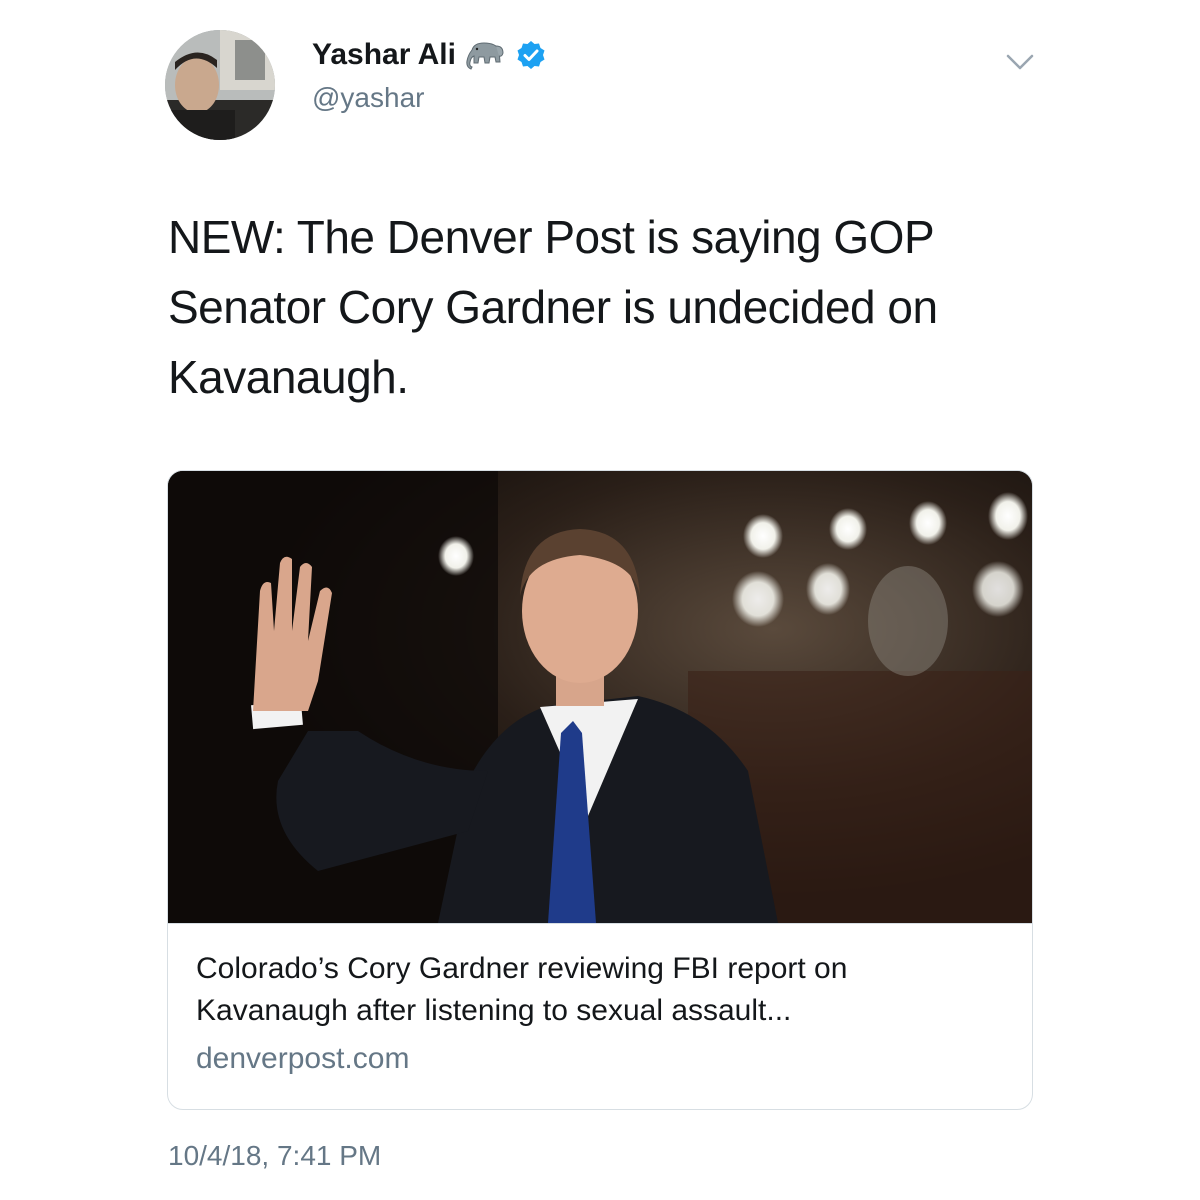 The width and height of the screenshot is (1200, 1200). What do you see at coordinates (384, 55) in the screenshot?
I see `display-name: Yashar Ali` at bounding box center [384, 55].